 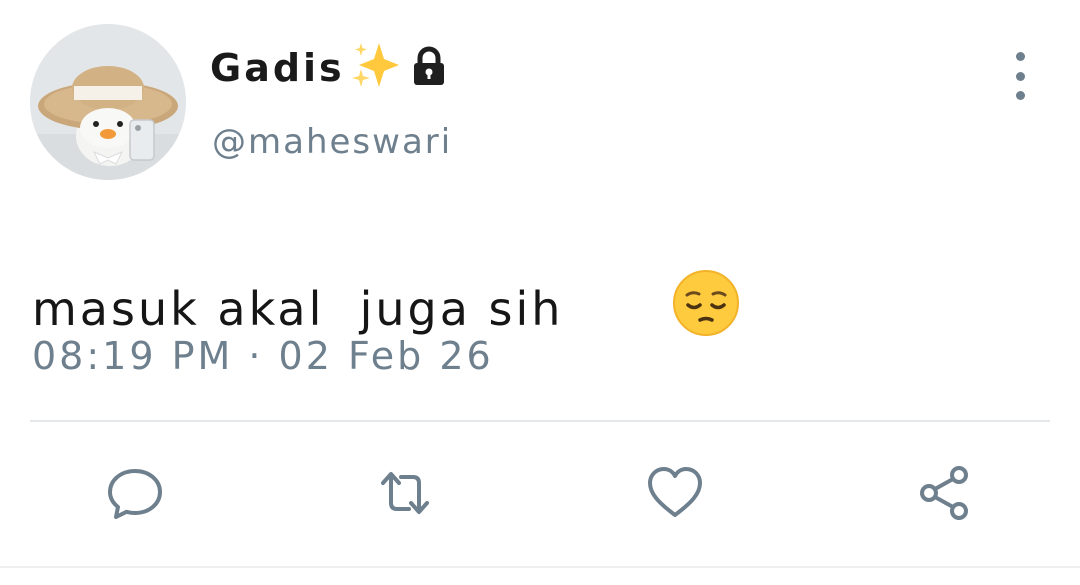 I want to click on tweet-timestamp: 08:19 PM · 02 Feb 26, so click(x=263, y=356).